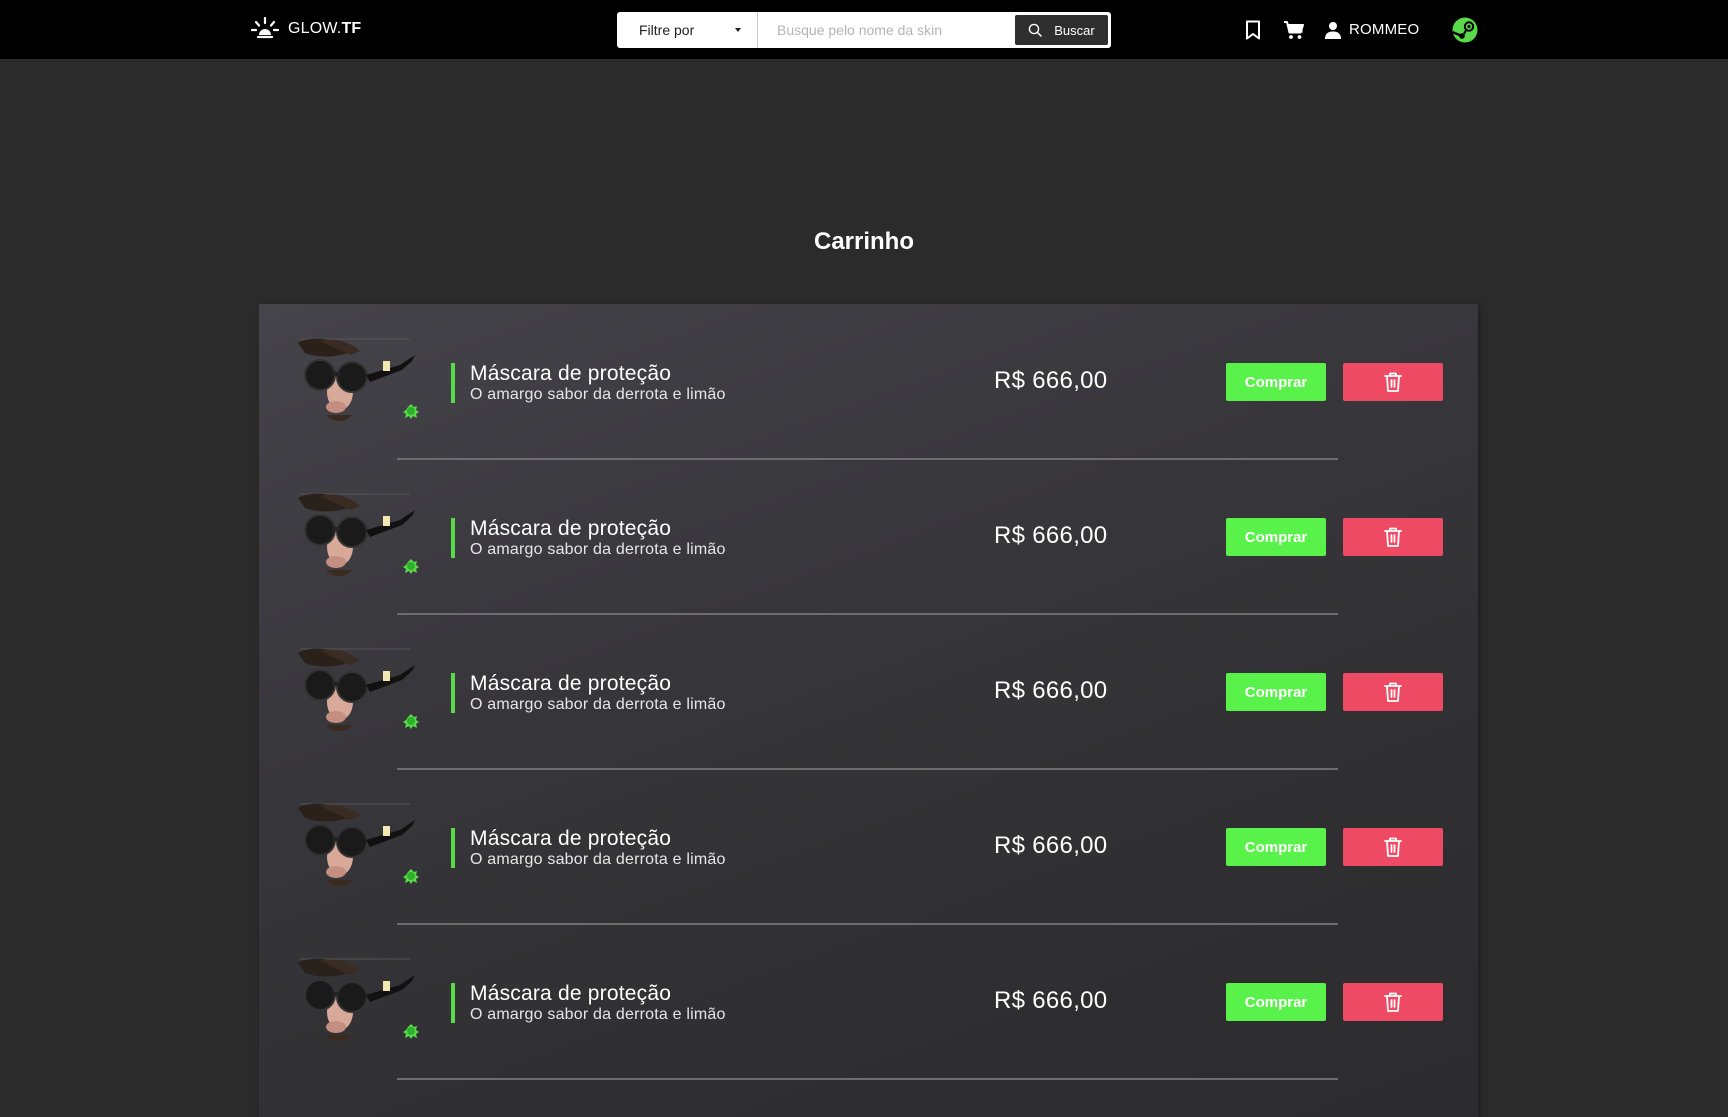 Image resolution: width=1728 pixels, height=1117 pixels. I want to click on search-bar: Filtre por Buscar, so click(864, 30).